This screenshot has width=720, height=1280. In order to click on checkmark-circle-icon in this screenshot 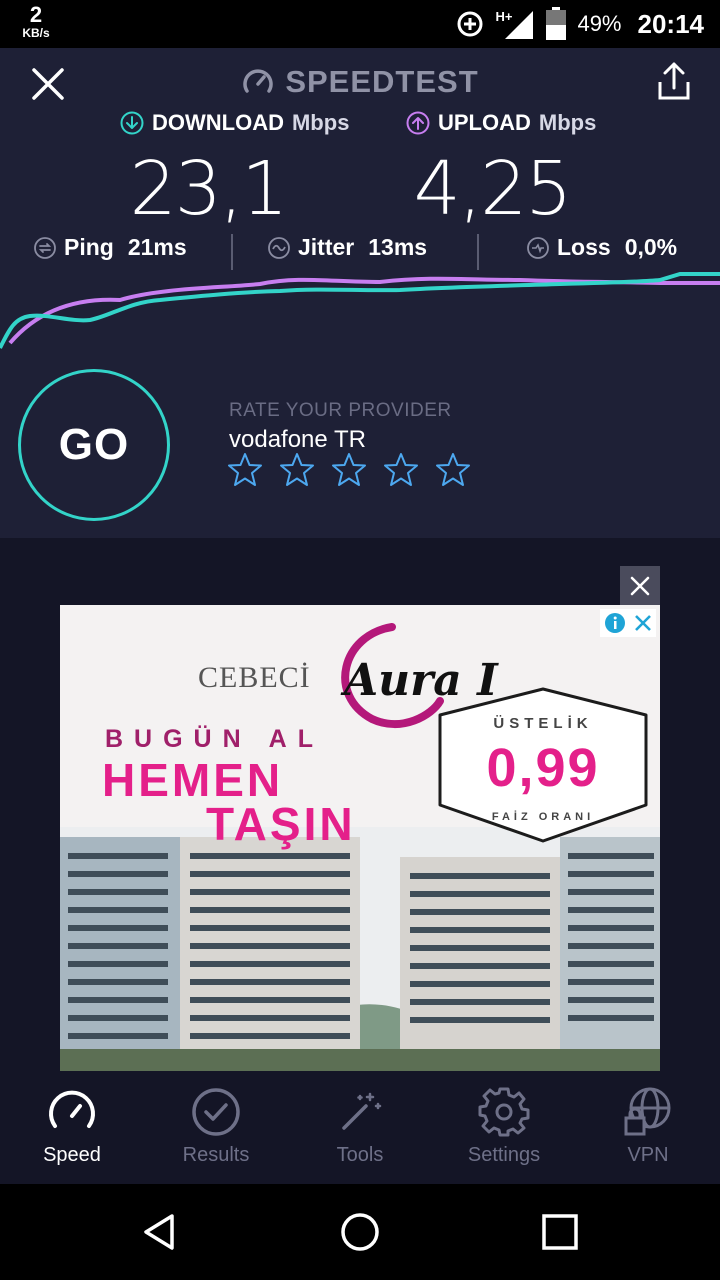, I will do `click(216, 1112)`.